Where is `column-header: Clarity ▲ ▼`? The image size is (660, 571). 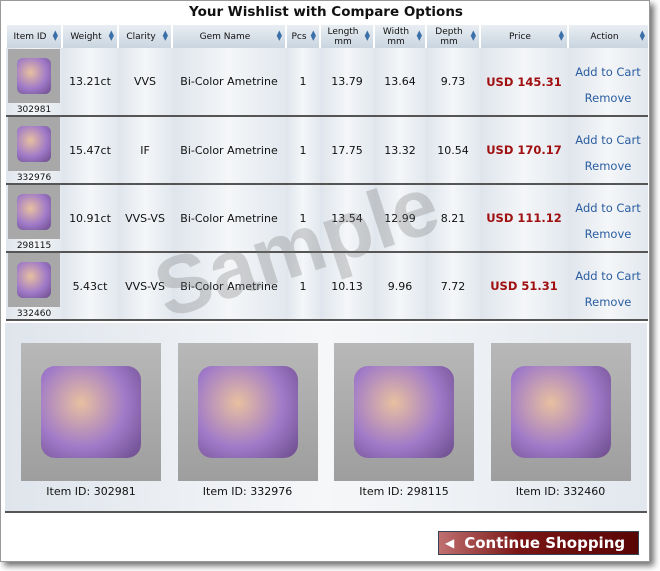 column-header: Clarity ▲ ▼ is located at coordinates (144, 36).